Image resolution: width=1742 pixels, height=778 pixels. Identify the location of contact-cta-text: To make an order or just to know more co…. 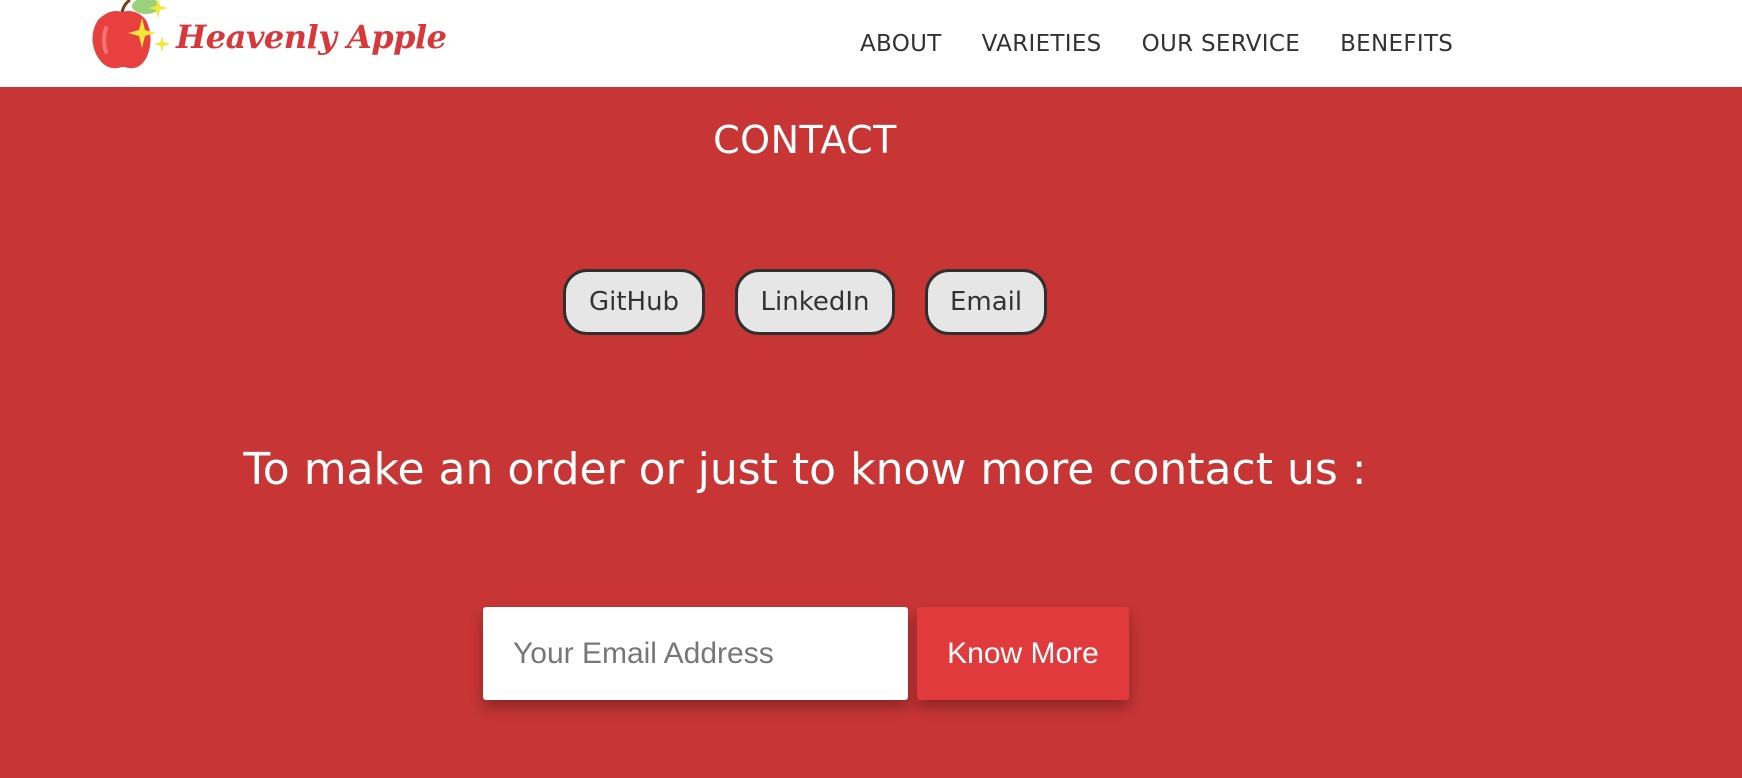
(805, 469).